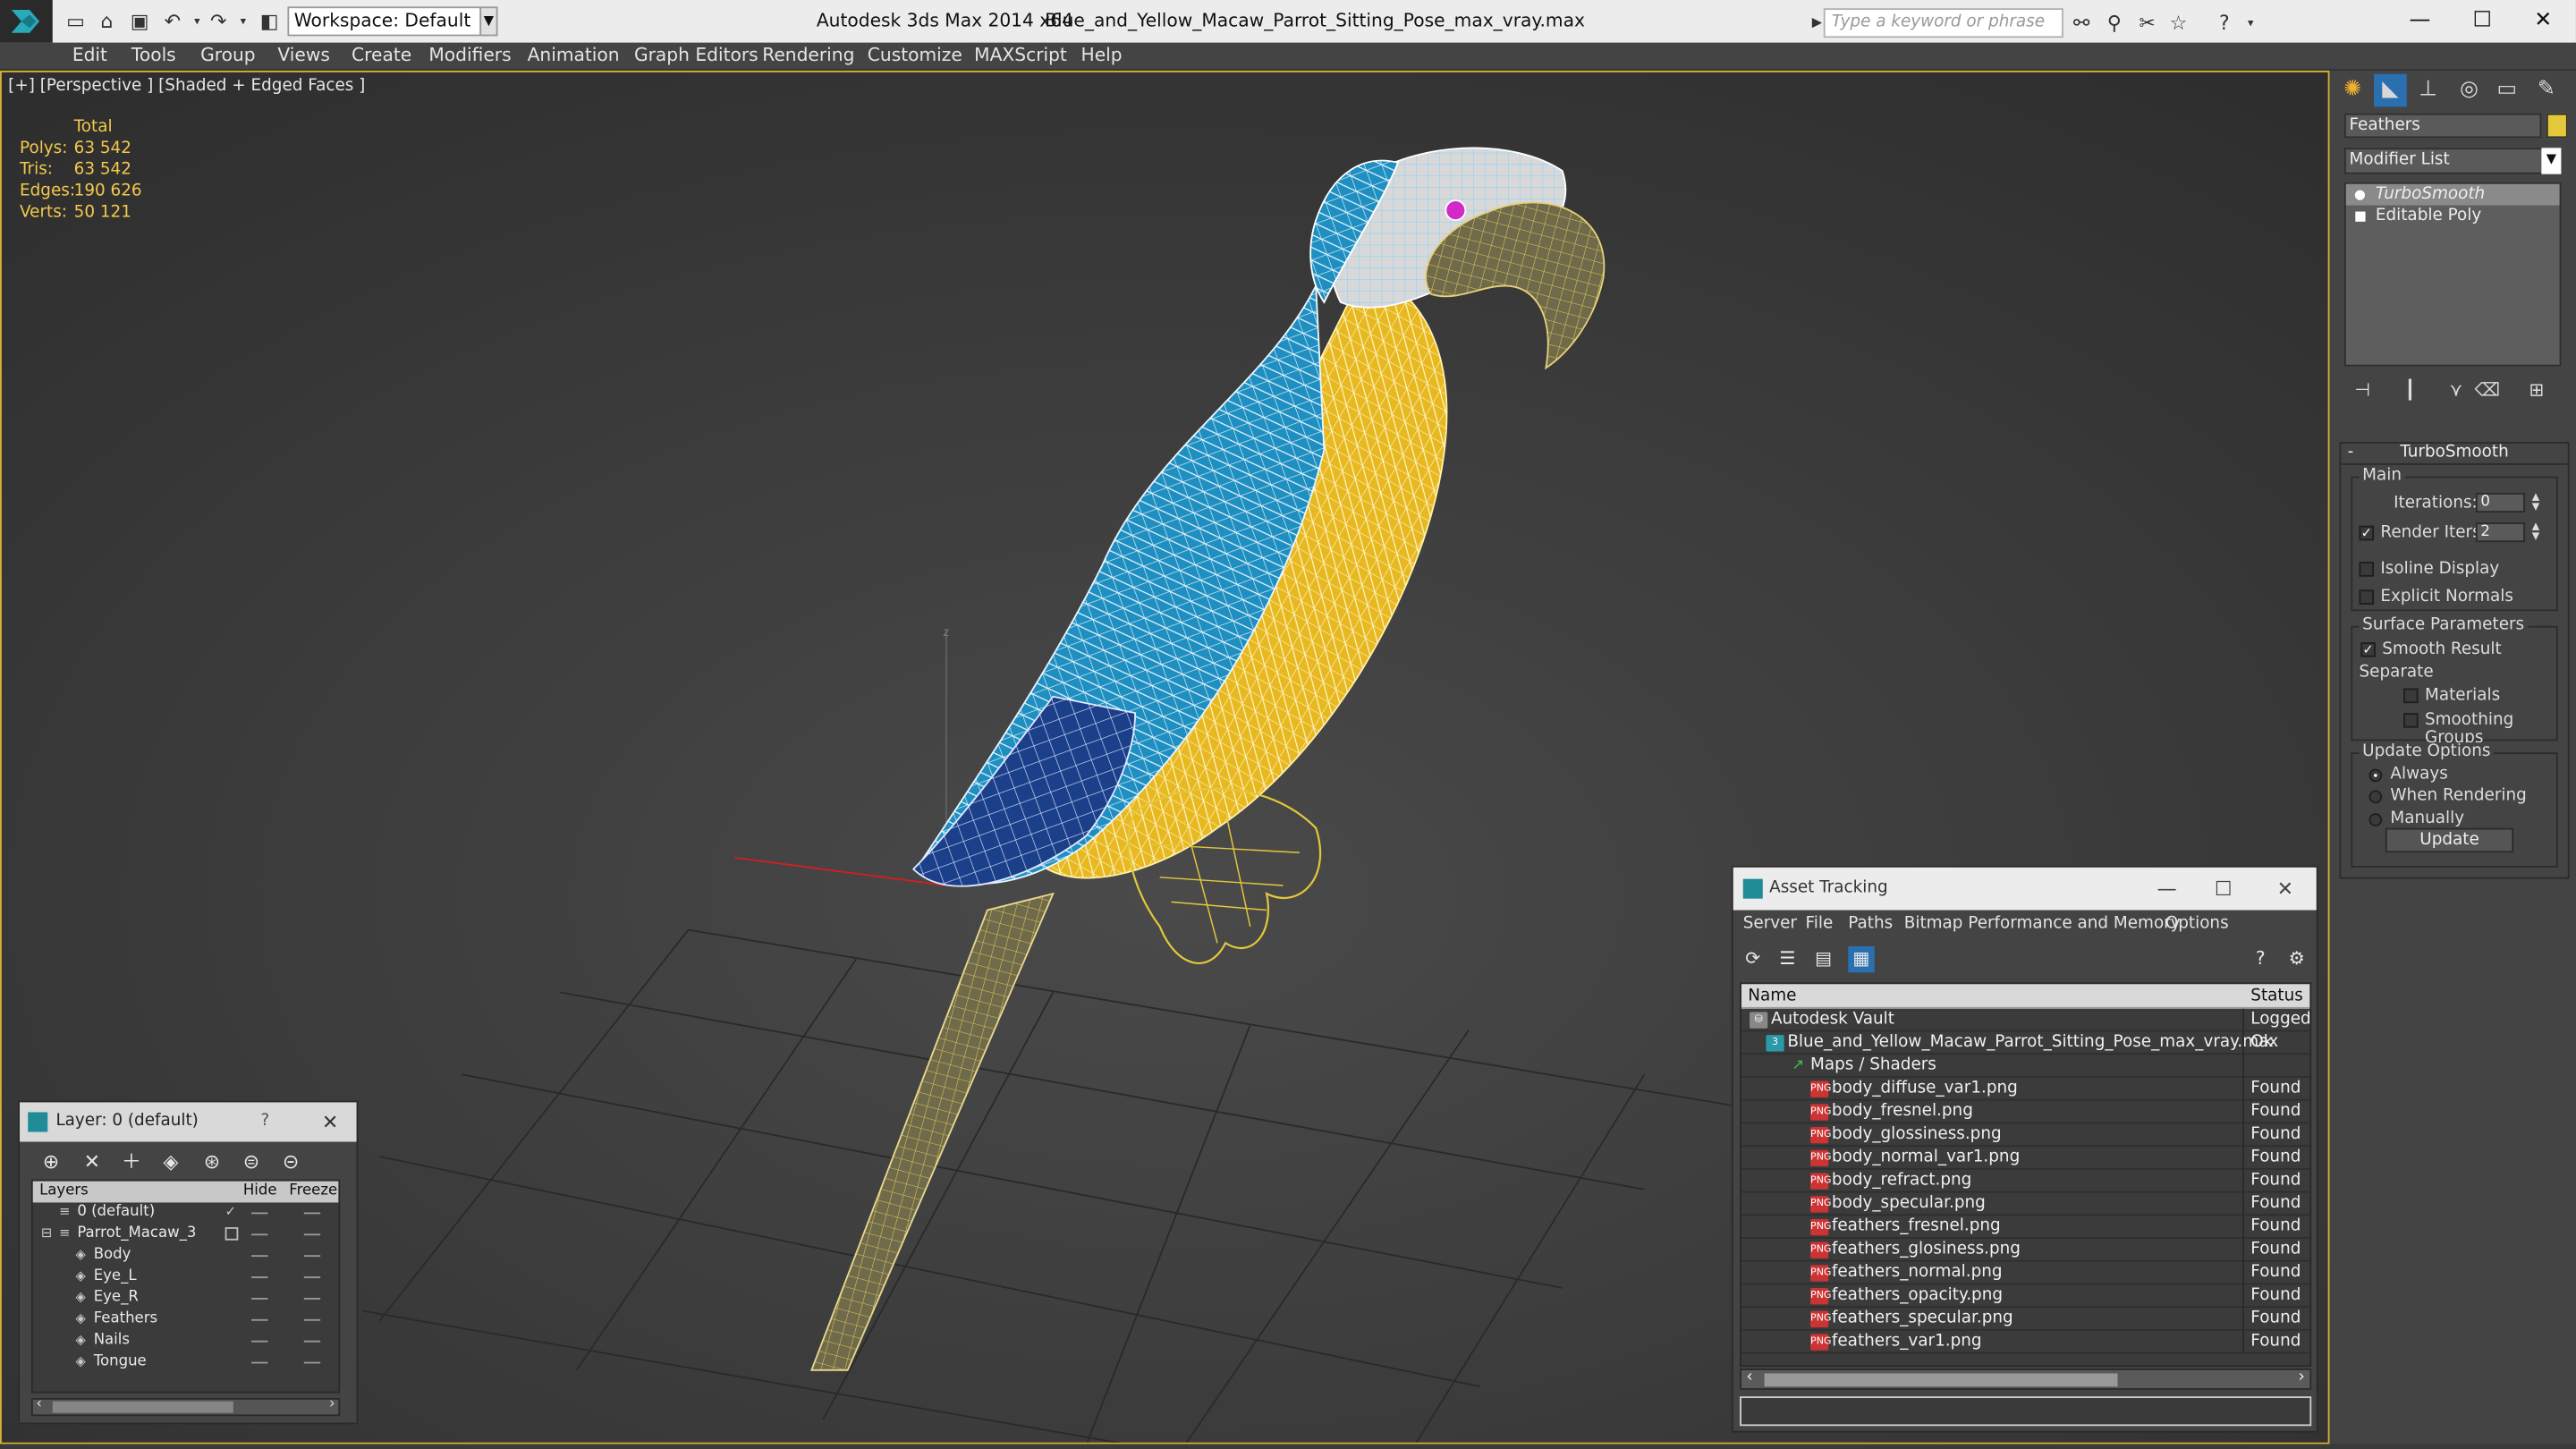 This screenshot has height=1449, width=2576. Describe the element at coordinates (186, 1213) in the screenshot. I see `layer-row: ≡ 0 (default) ✓` at that location.